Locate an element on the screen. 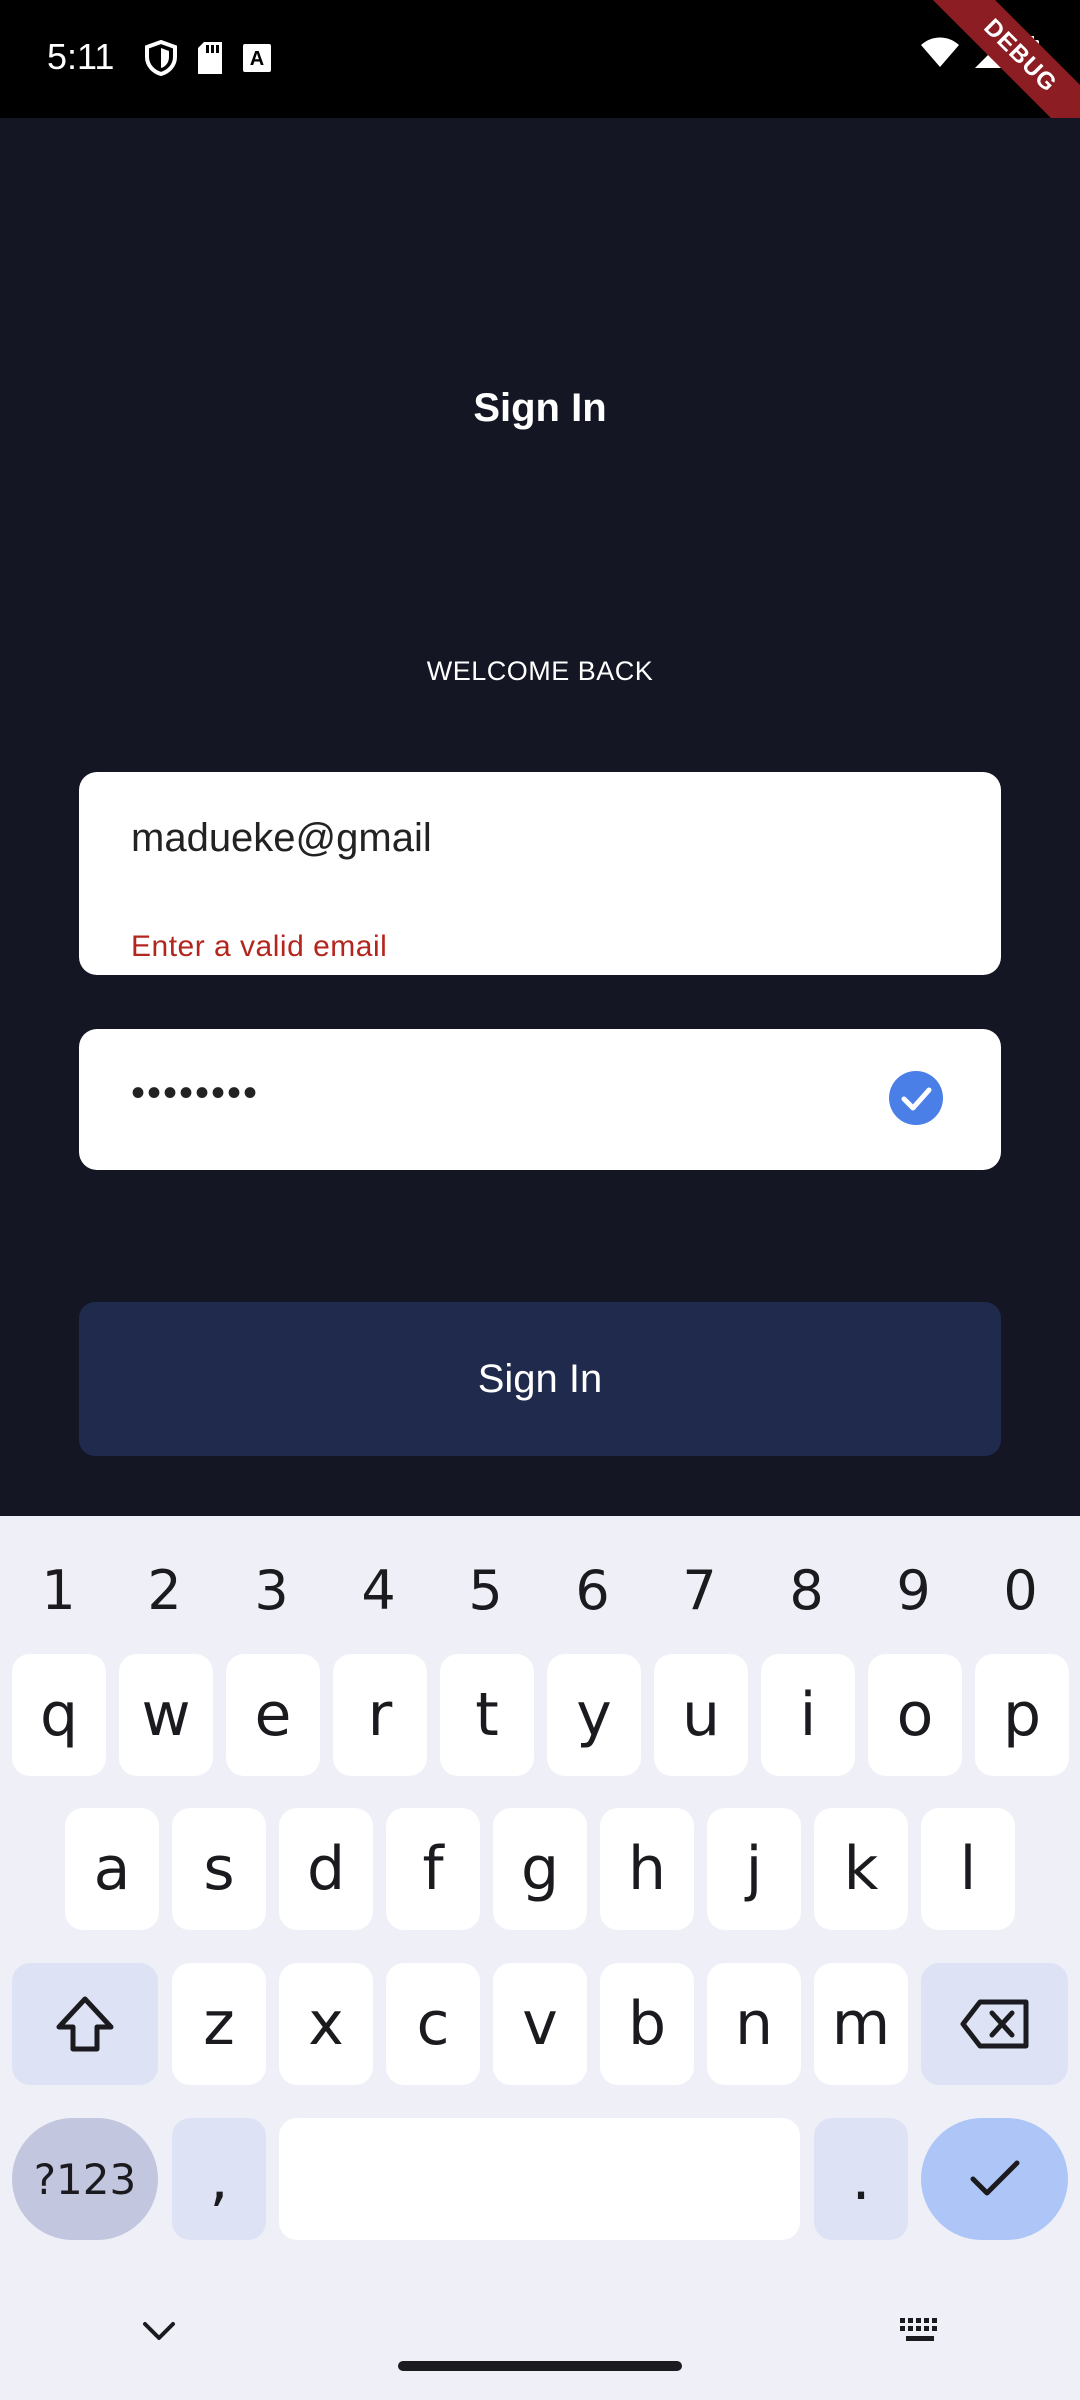 This screenshot has height=2400, width=1080. key-7: 7 is located at coordinates (699, 1590).